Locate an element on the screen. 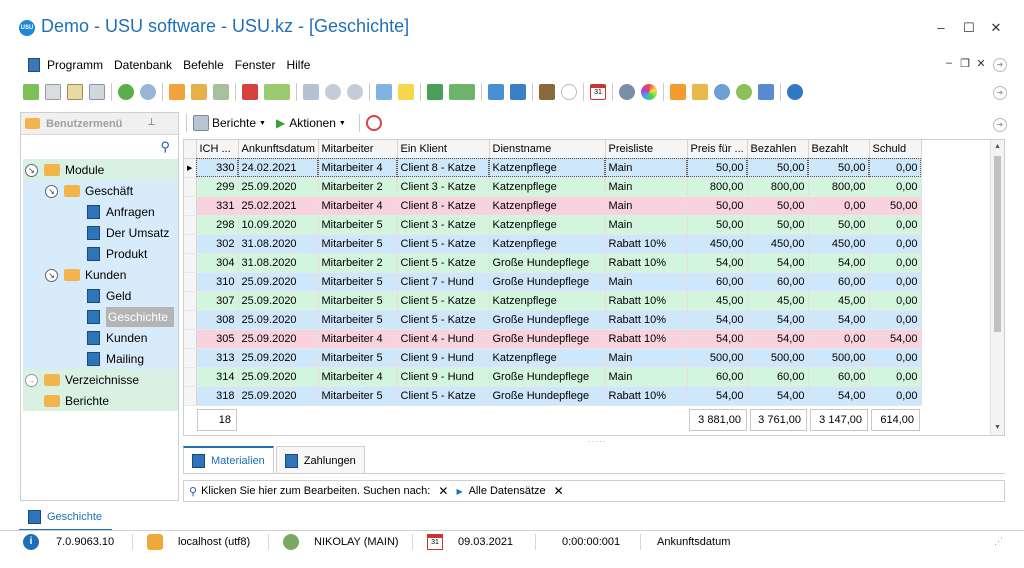  table-cell: 298 is located at coordinates (217, 225).